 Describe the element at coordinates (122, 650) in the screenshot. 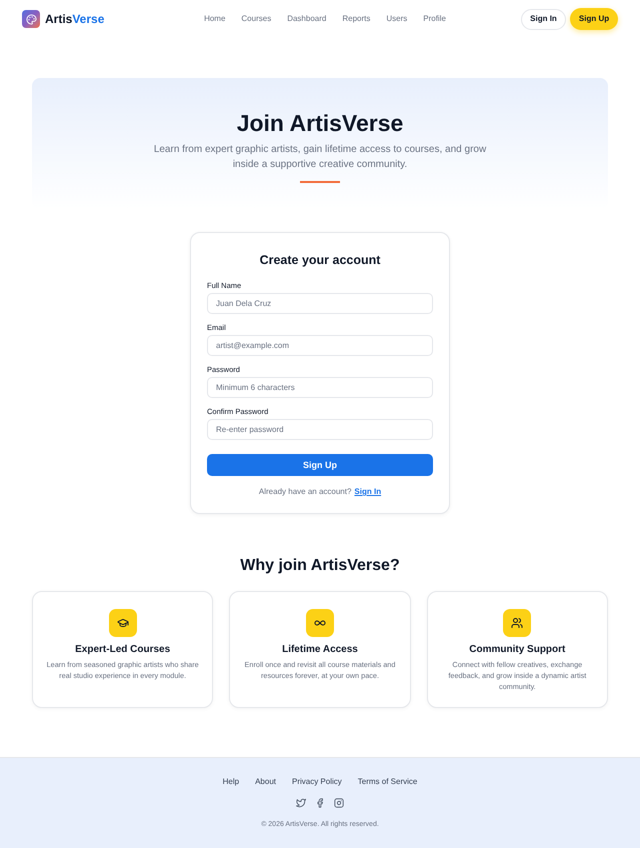

I see `feature-title: Expert-Led Courses` at that location.